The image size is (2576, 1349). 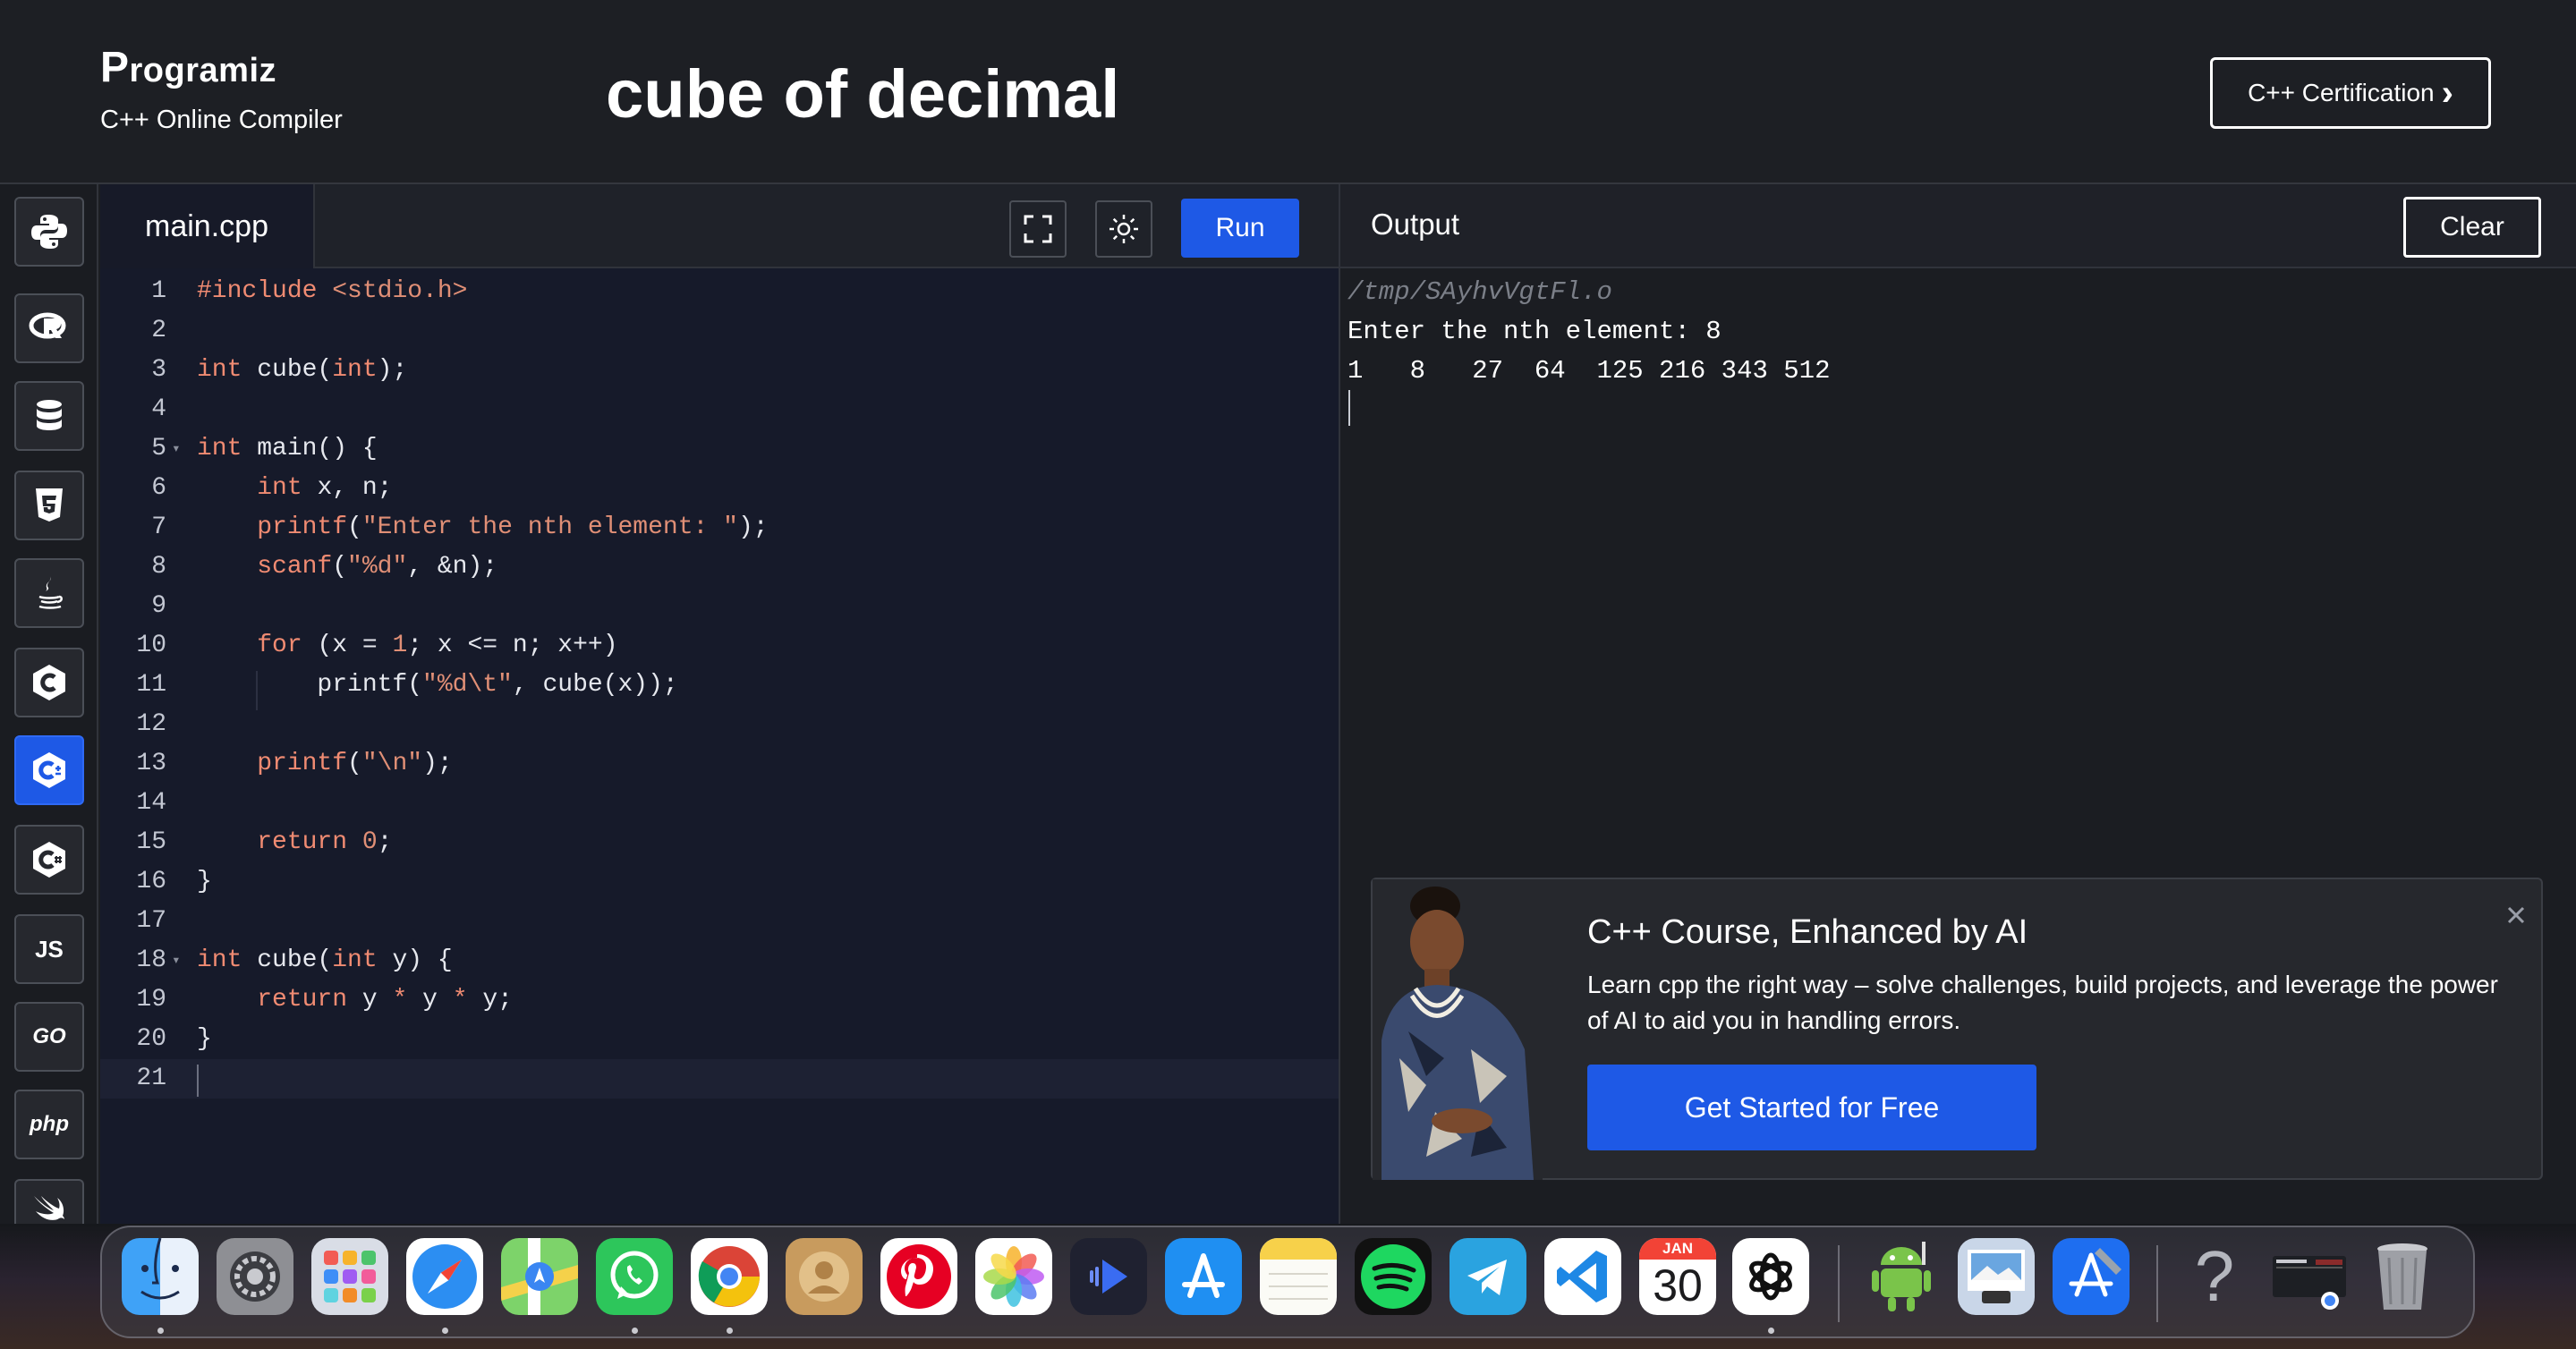 What do you see at coordinates (824, 1276) in the screenshot?
I see `contacts-icon` at bounding box center [824, 1276].